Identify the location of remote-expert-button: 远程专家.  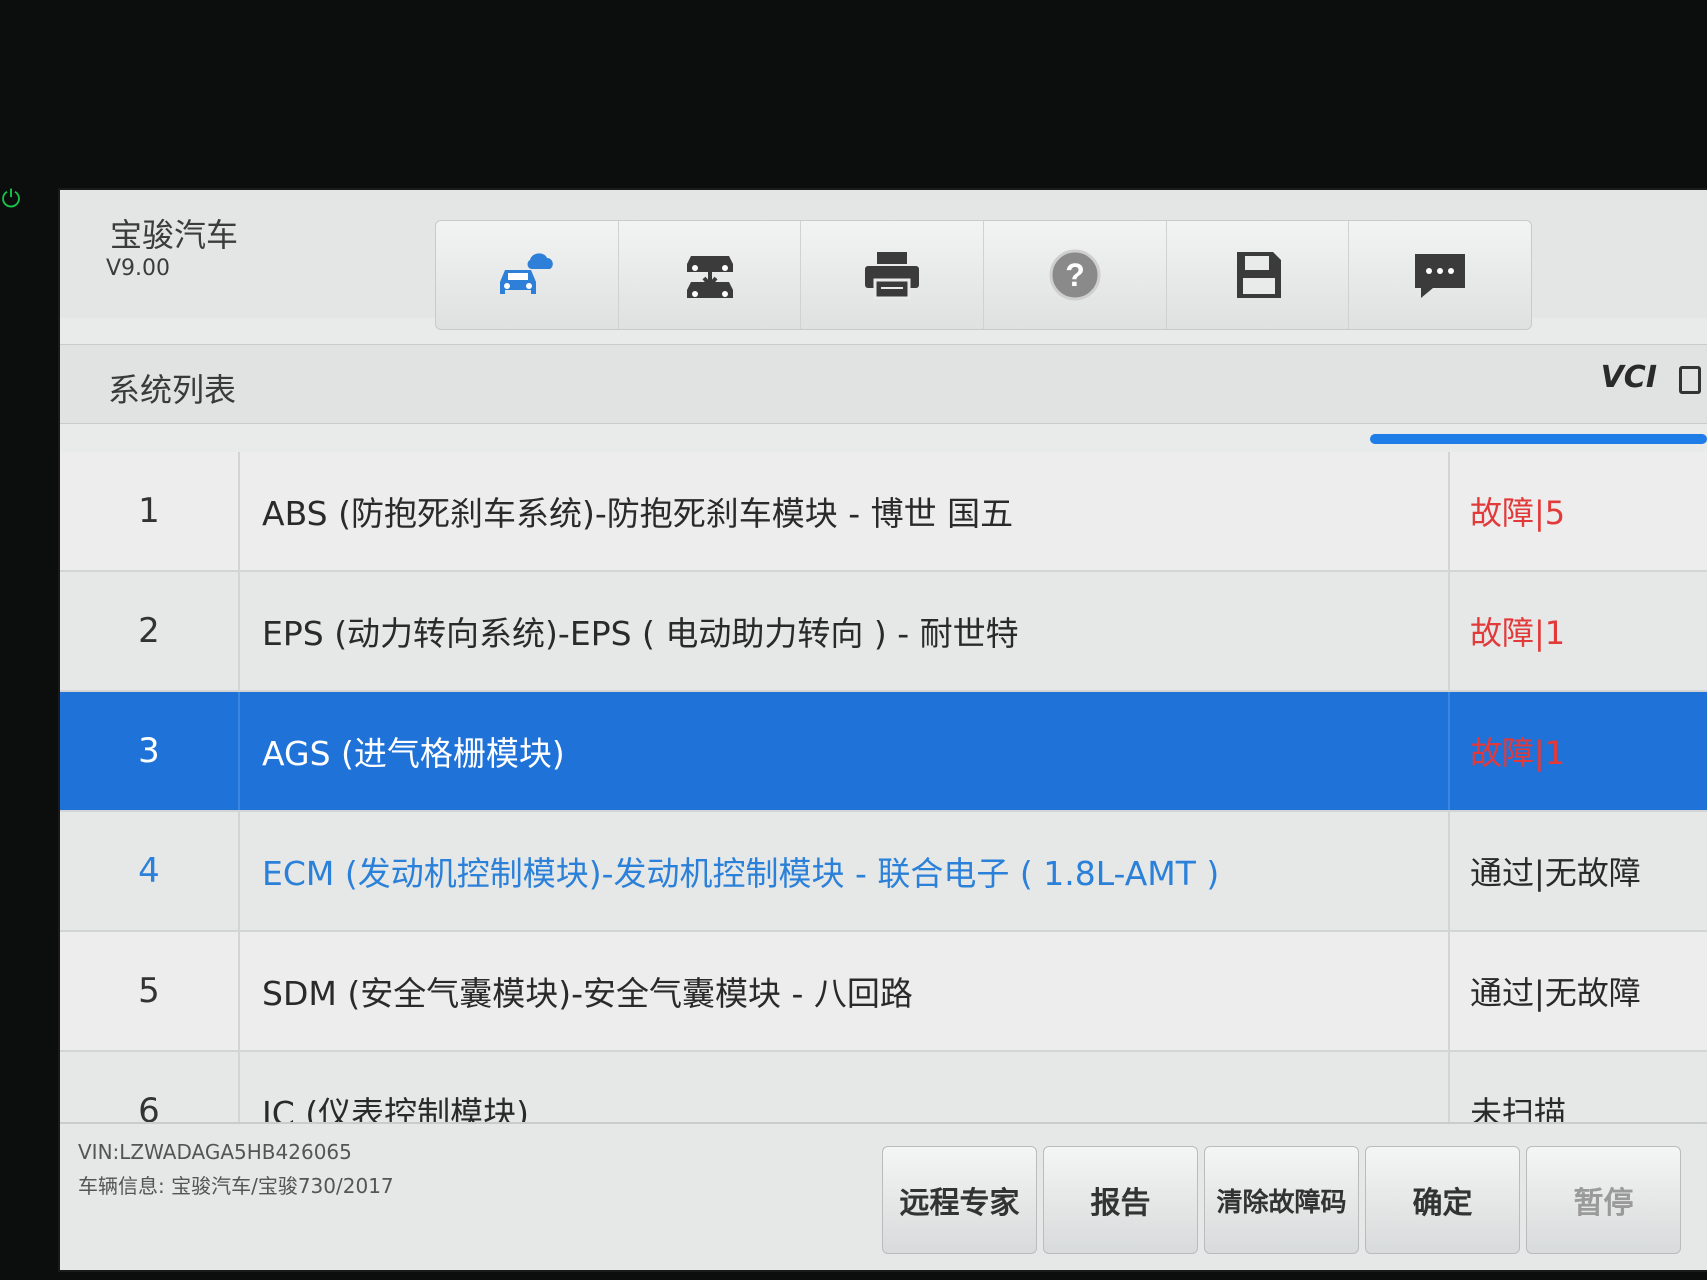
(959, 1200).